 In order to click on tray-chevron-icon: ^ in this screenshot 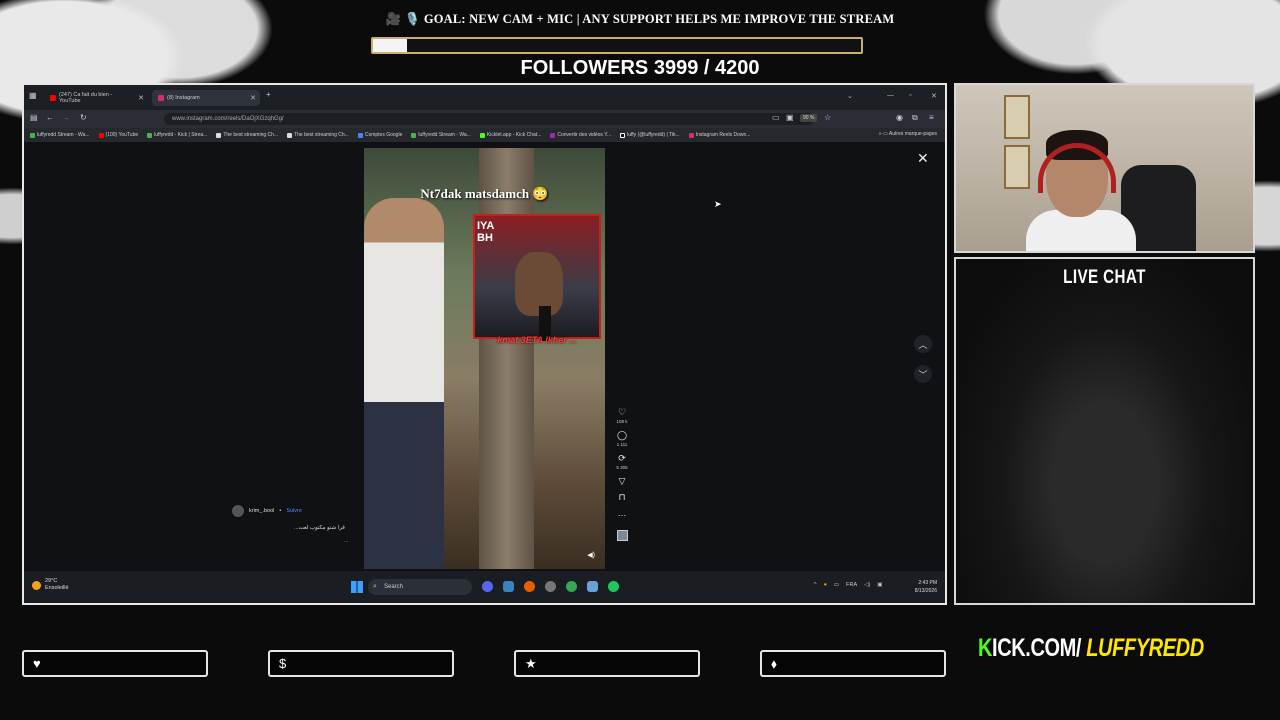, I will do `click(815, 585)`.